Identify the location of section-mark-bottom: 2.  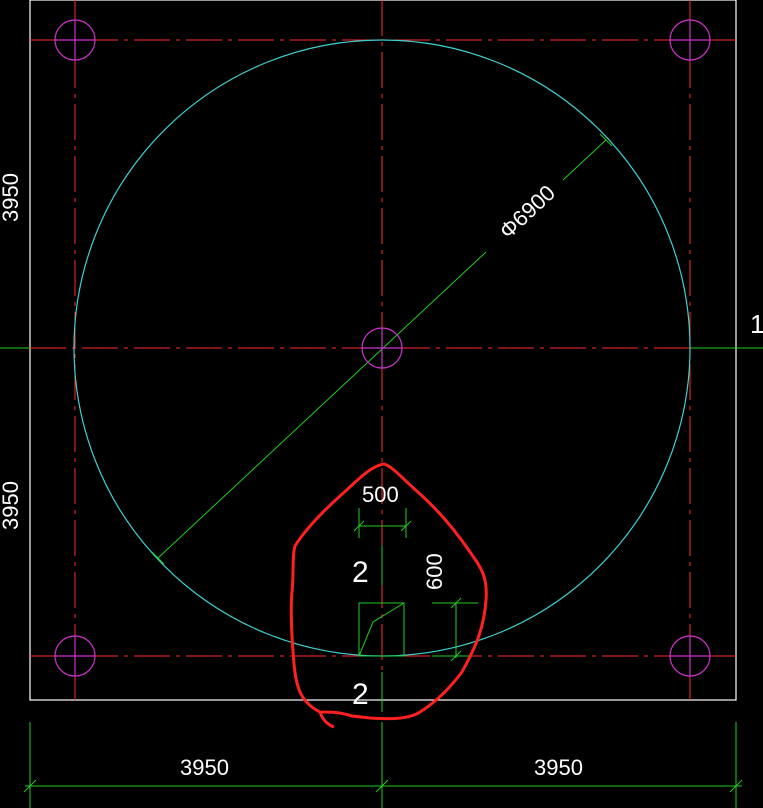
(360, 694).